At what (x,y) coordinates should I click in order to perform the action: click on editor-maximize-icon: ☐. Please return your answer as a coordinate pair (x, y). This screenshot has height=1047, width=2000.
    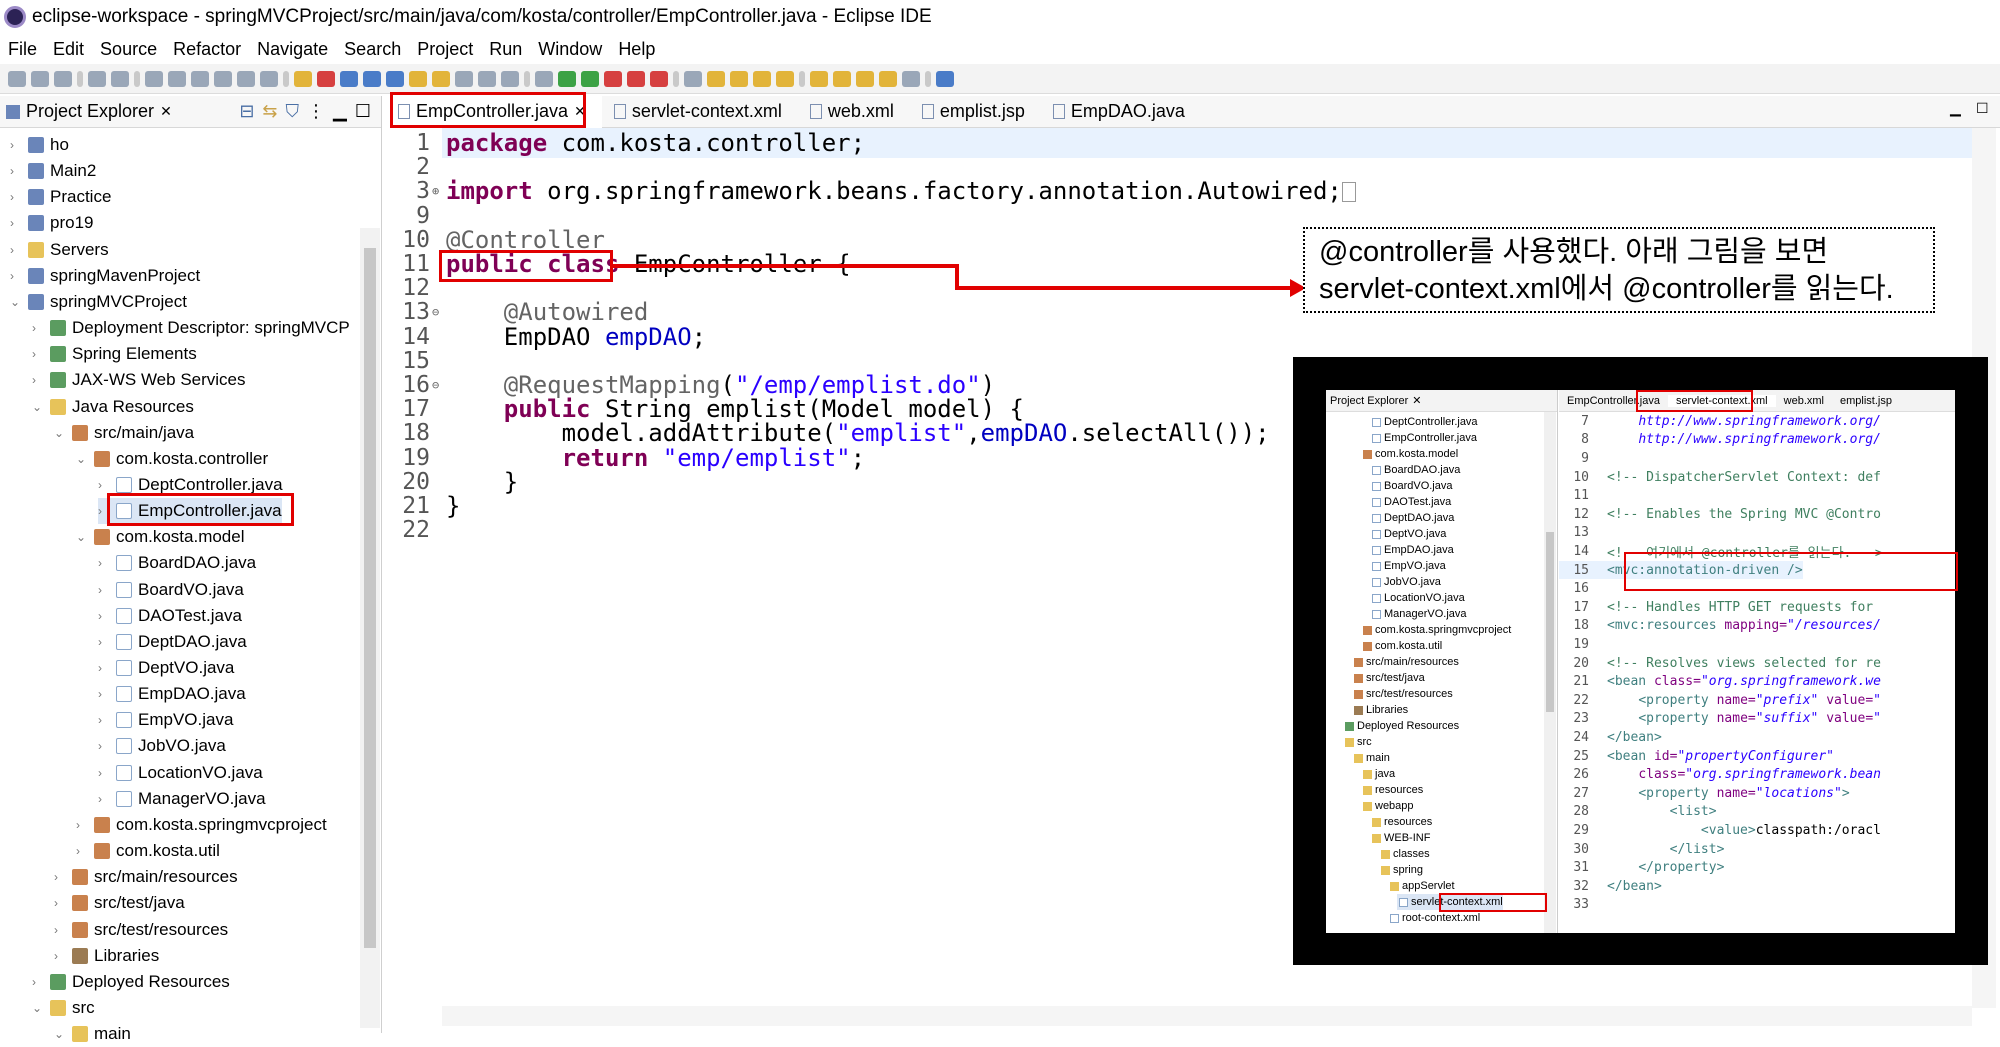
    Looking at the image, I should click on (1982, 108).